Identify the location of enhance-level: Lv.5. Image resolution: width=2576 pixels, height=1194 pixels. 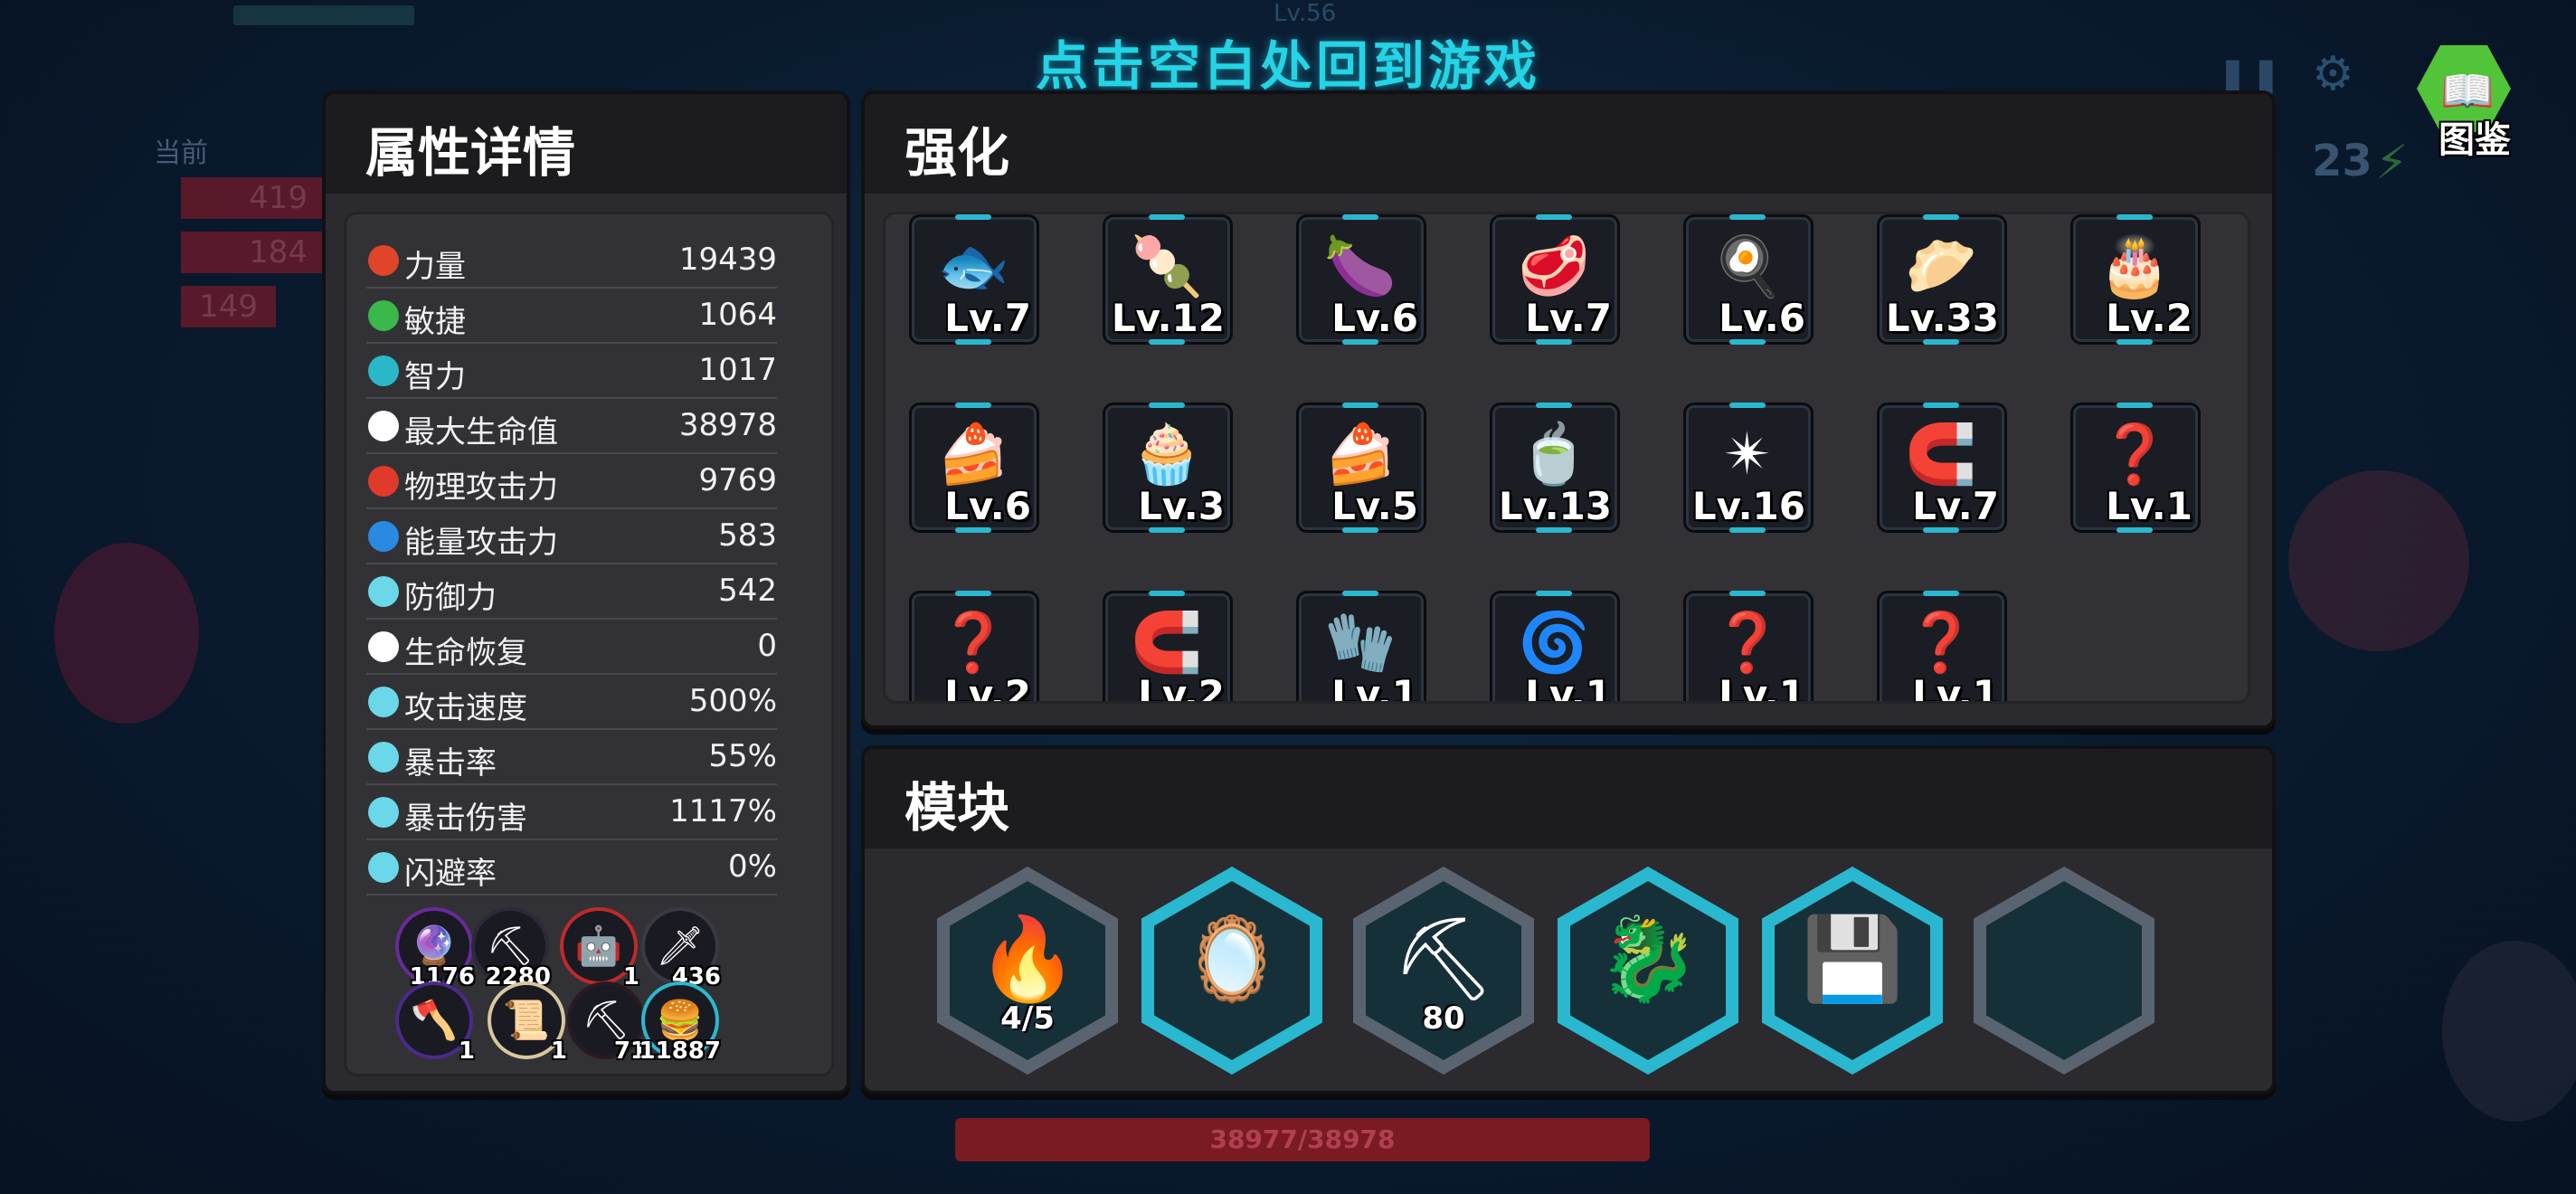
(1374, 506).